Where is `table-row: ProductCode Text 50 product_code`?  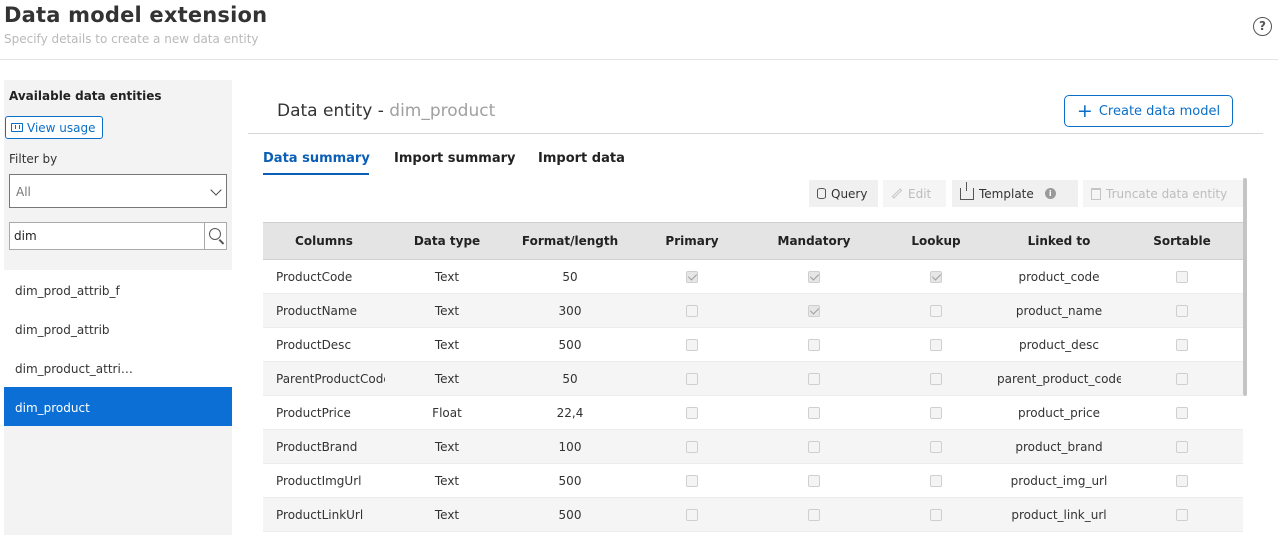 table-row: ProductCode Text 50 product_code is located at coordinates (753, 276).